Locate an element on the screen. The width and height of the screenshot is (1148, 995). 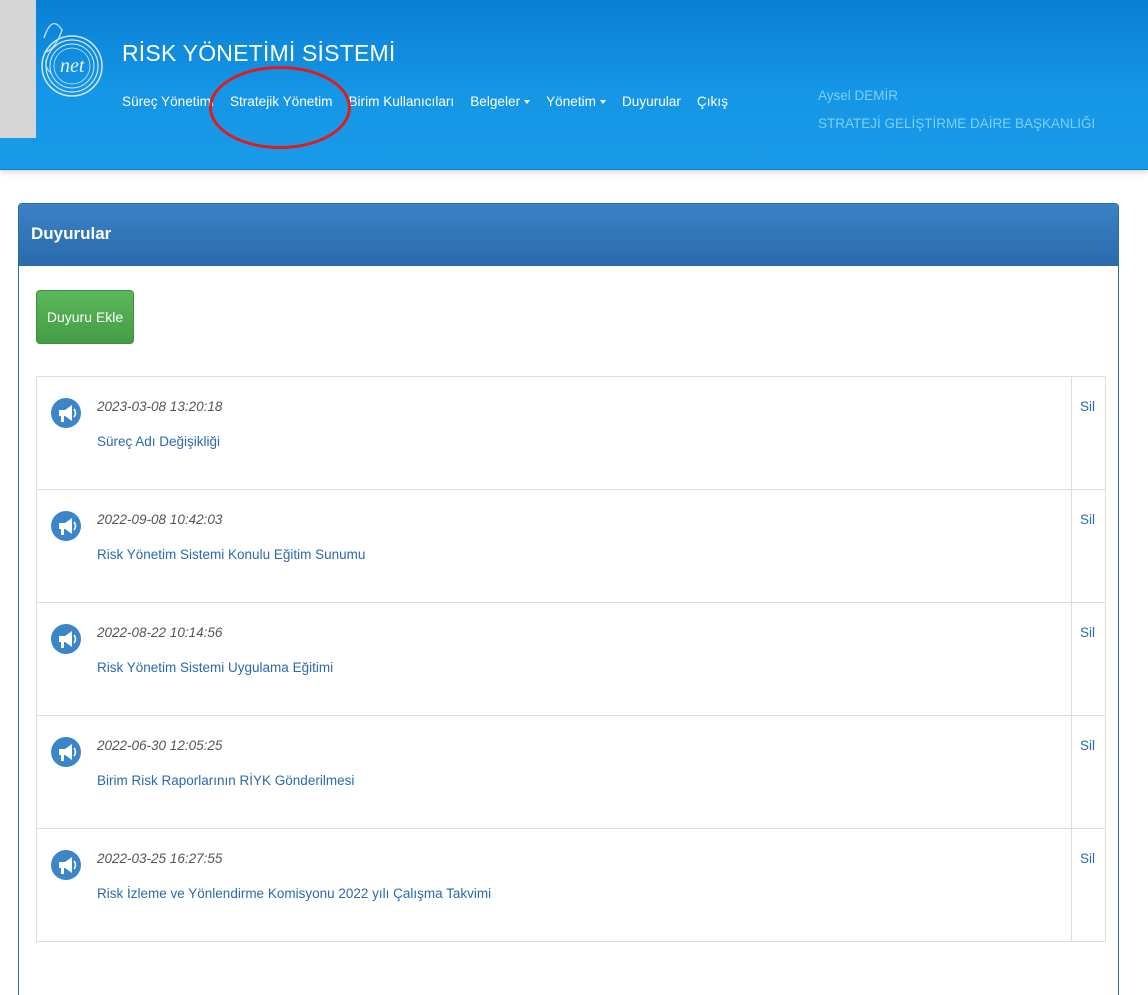
nav-item-birim-kullanicilari: Birim Kullanıcıları is located at coordinates (401, 101).